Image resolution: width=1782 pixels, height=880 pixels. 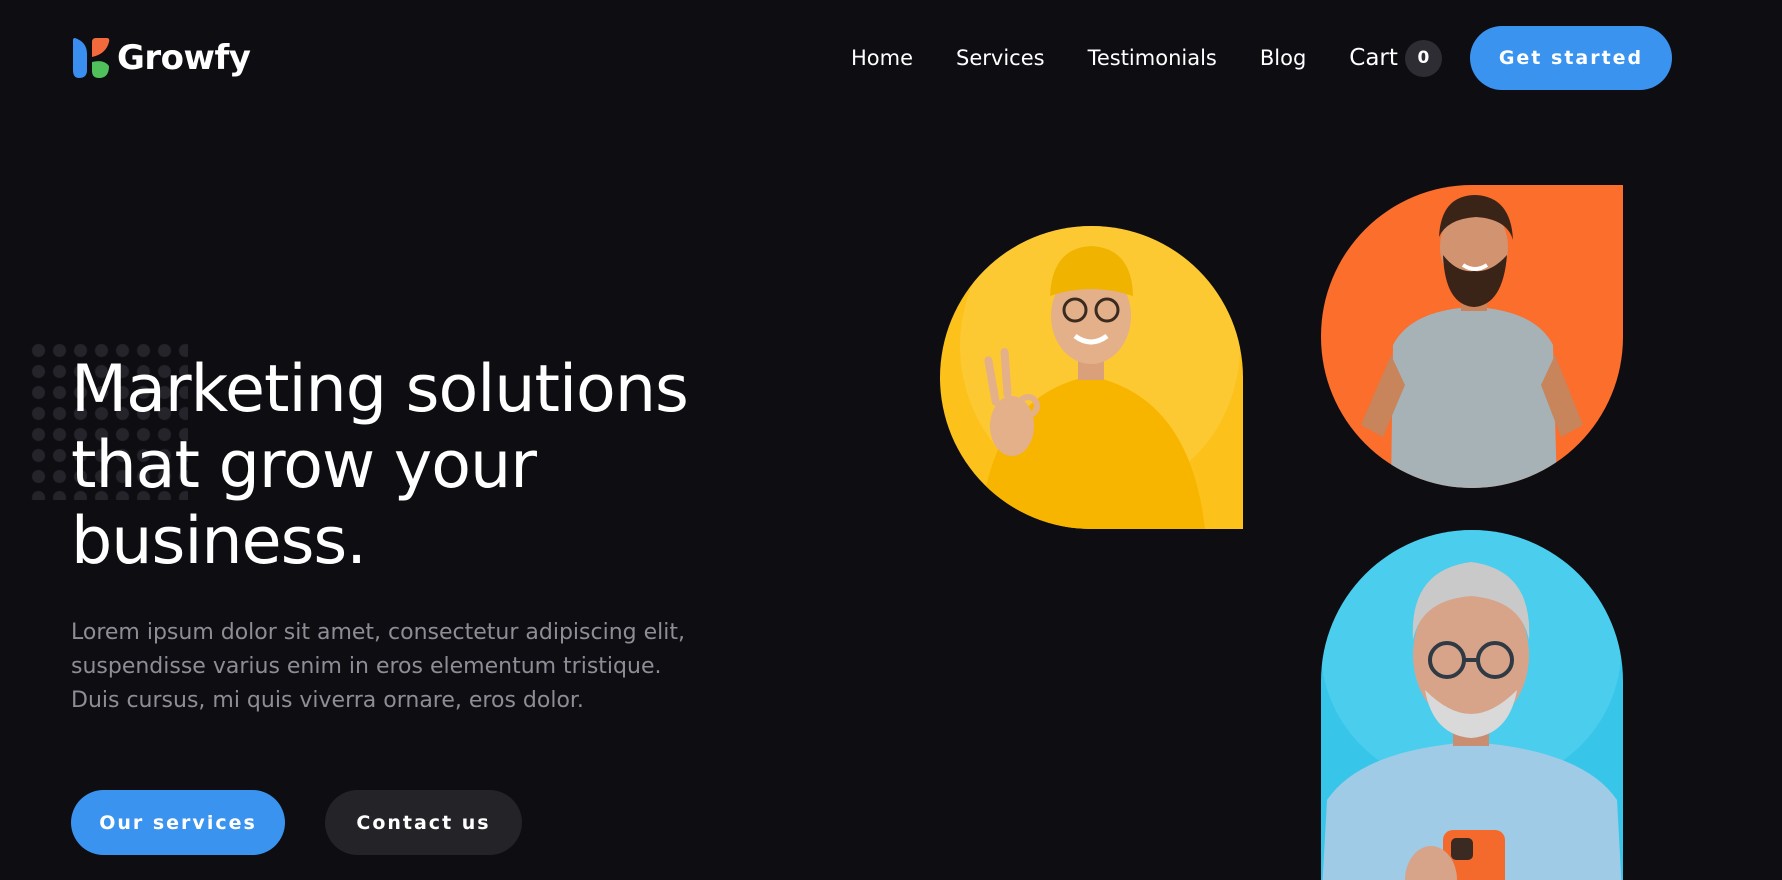 What do you see at coordinates (1423, 58) in the screenshot?
I see `cart-count-badge: 0` at bounding box center [1423, 58].